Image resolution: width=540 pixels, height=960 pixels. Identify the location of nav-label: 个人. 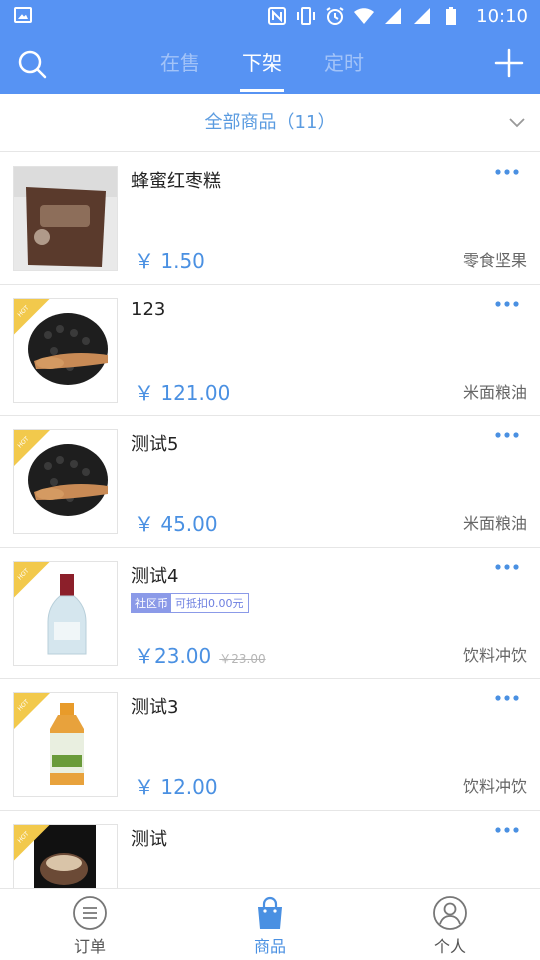
(449, 946).